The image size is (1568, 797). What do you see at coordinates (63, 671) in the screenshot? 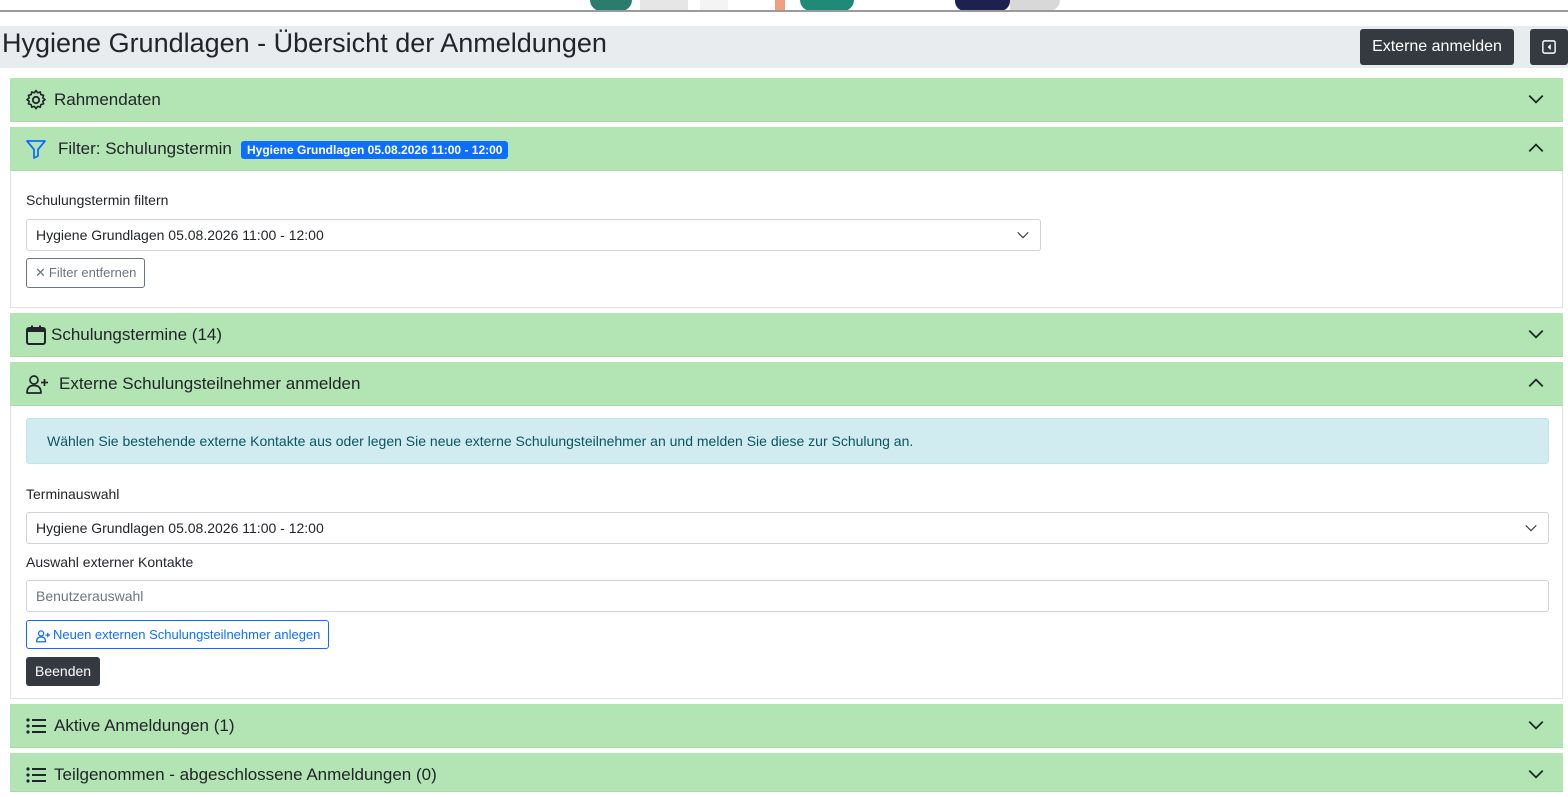
I see `beenden-button: Beenden` at bounding box center [63, 671].